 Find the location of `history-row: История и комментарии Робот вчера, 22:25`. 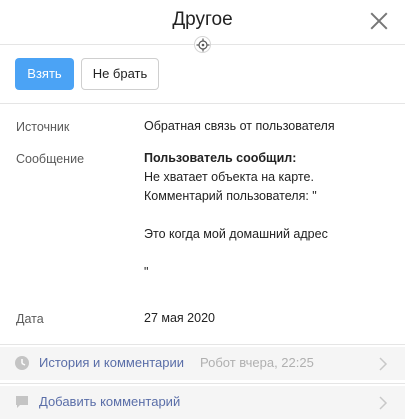

history-row: История и комментарии Робот вчера, 22:25 is located at coordinates (202, 363).